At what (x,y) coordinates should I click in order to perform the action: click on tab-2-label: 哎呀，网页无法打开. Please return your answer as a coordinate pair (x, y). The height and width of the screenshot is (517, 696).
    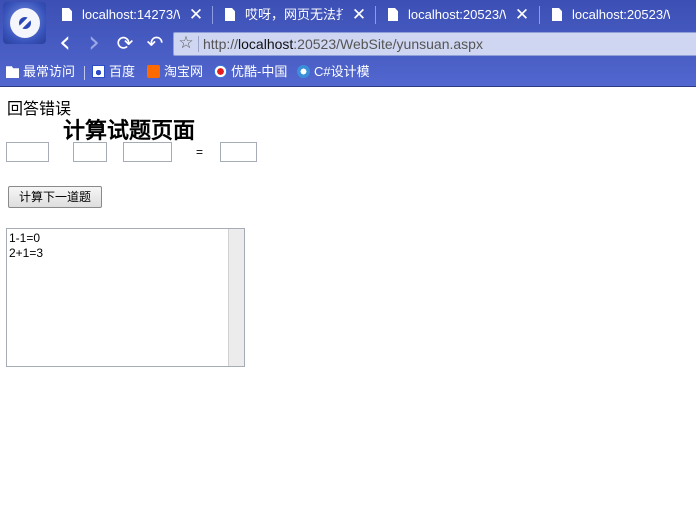
    Looking at the image, I should click on (294, 14).